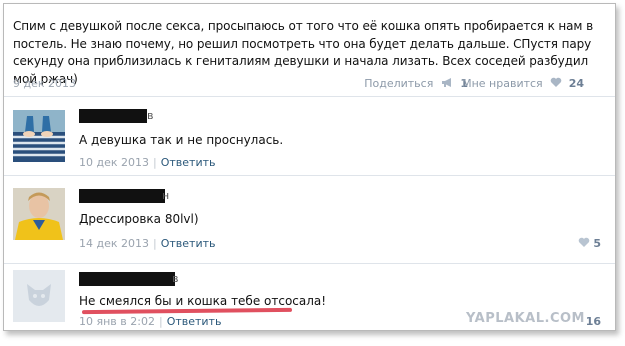 Image resolution: width=625 pixels, height=346 pixels. What do you see at coordinates (446, 82) in the screenshot?
I see `megaphone-icon` at bounding box center [446, 82].